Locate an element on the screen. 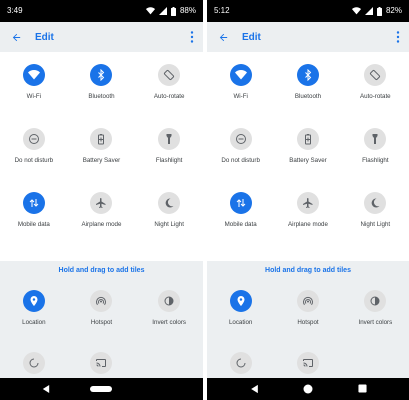  tile-label: Mobile data is located at coordinates (240, 224).